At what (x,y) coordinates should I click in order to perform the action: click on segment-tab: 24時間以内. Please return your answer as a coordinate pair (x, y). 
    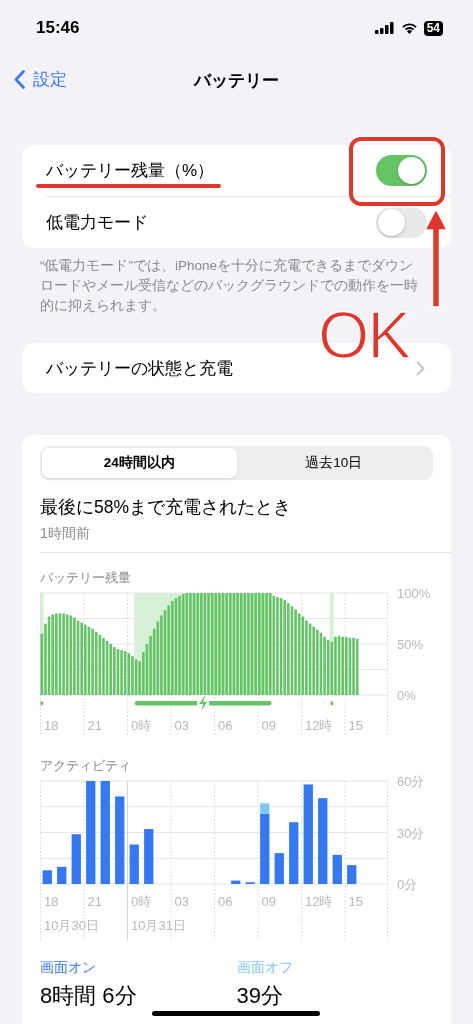
    Looking at the image, I should click on (139, 463).